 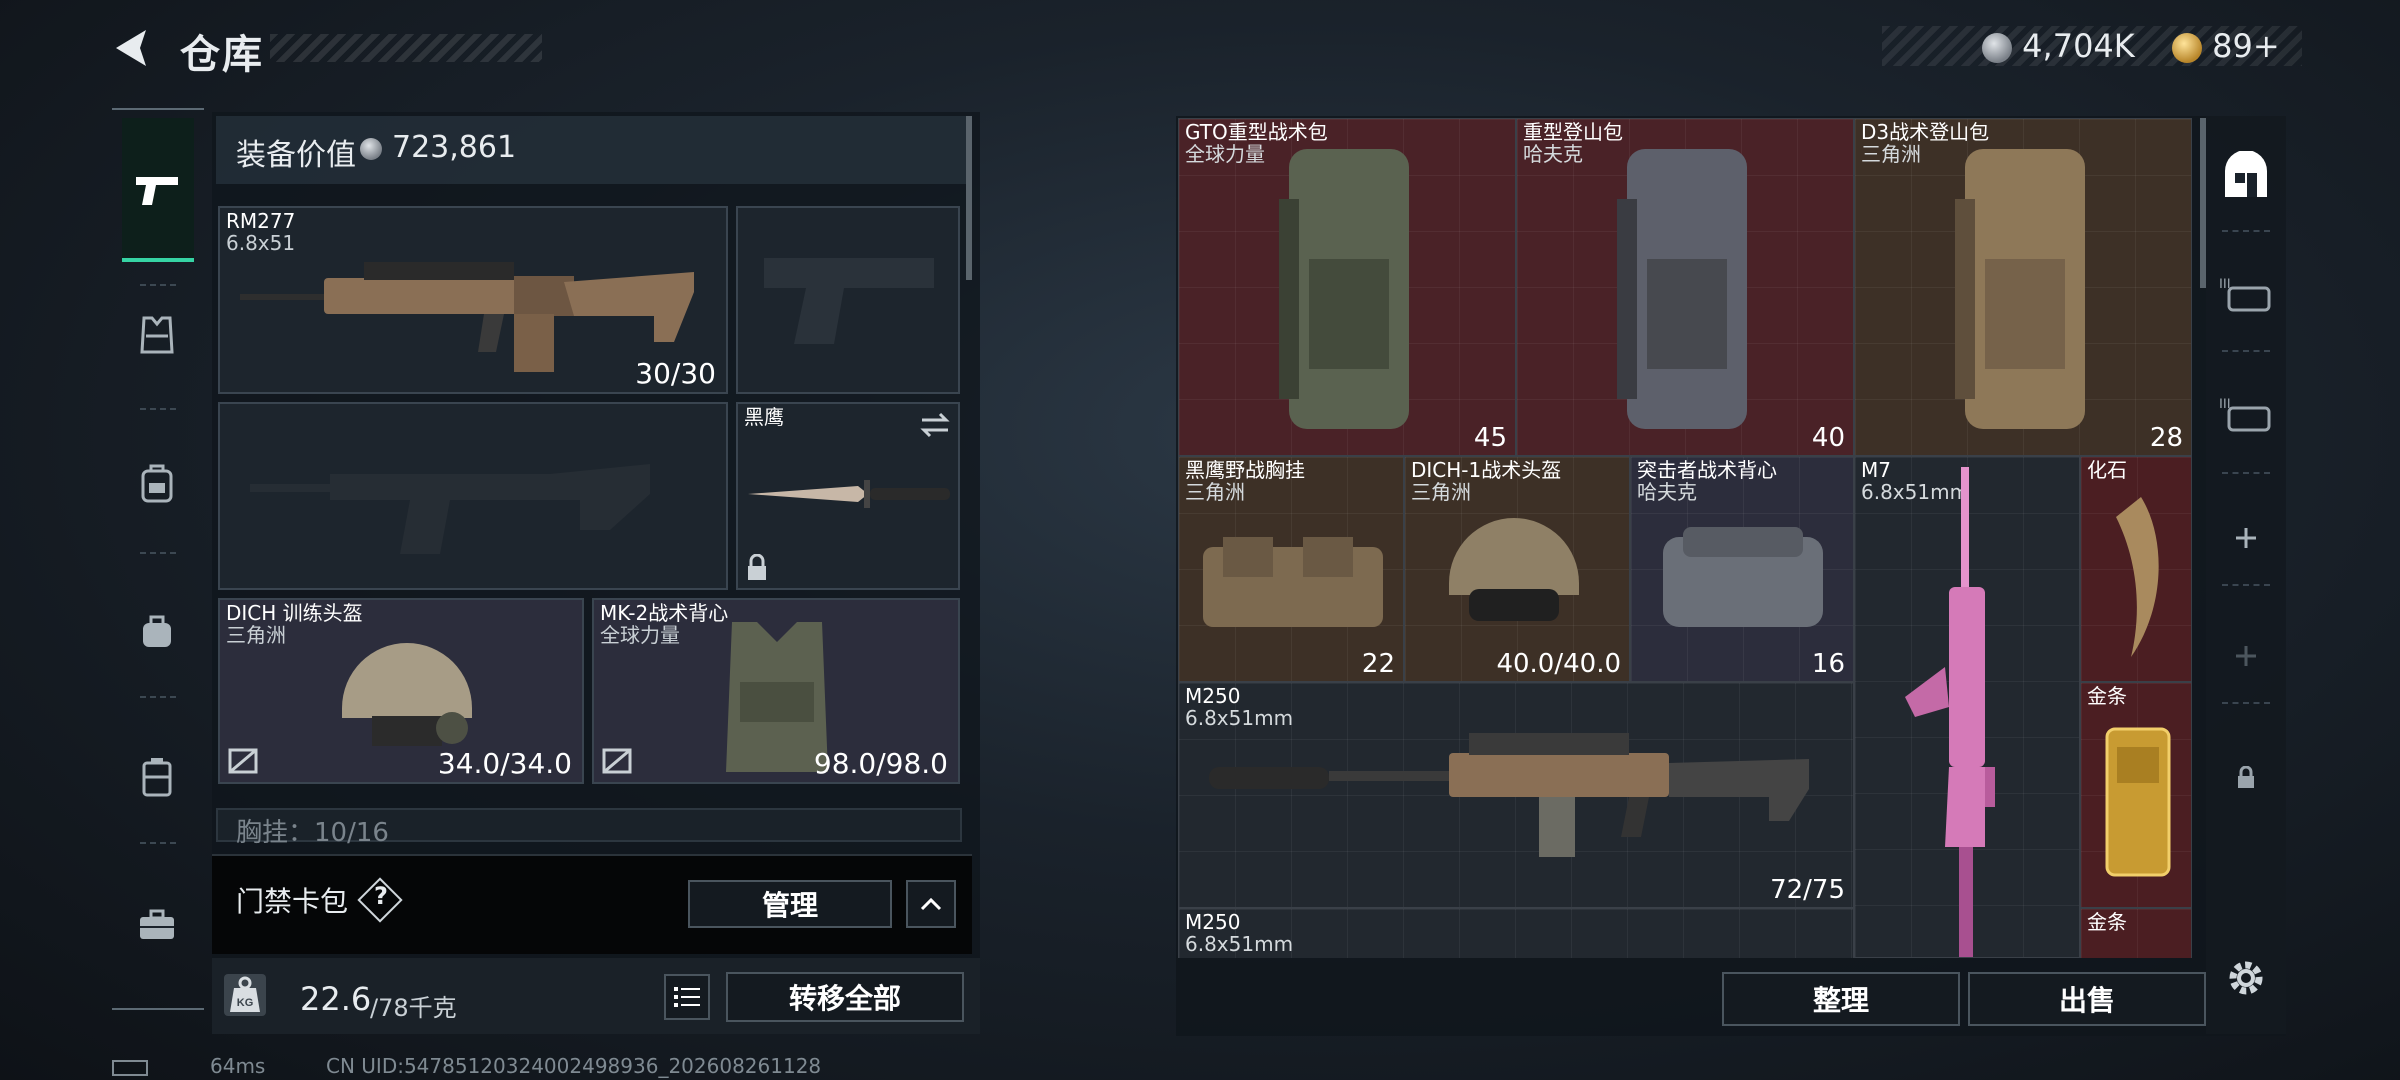 I want to click on max-weight: /78千克, so click(x=413, y=1008).